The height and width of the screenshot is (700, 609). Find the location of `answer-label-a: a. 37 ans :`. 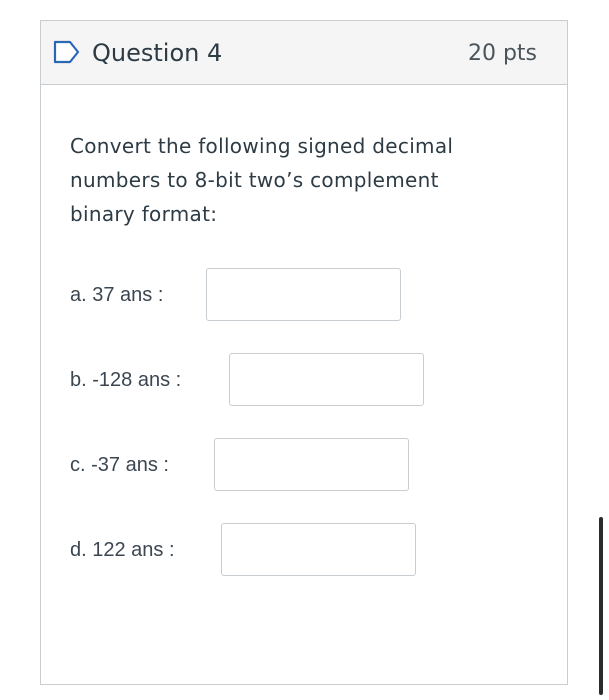

answer-label-a: a. 37 ans : is located at coordinates (117, 295).